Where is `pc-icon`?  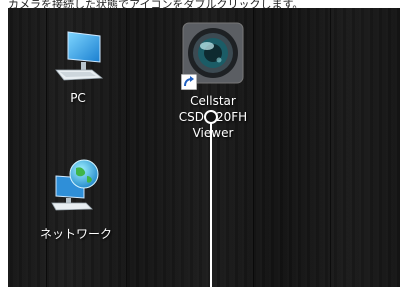
pc-icon is located at coordinates (79, 56).